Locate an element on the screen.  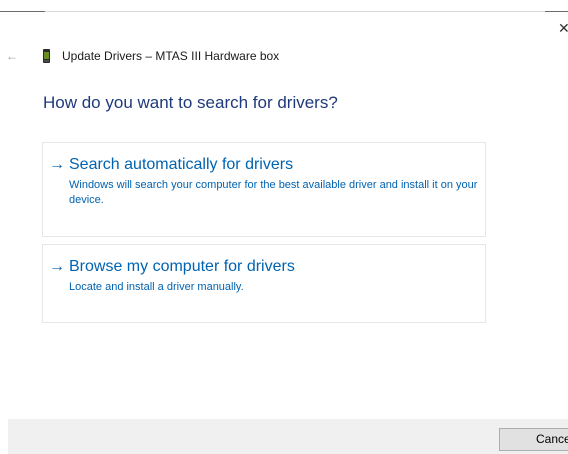
cancel-button: Cancel is located at coordinates (533, 439).